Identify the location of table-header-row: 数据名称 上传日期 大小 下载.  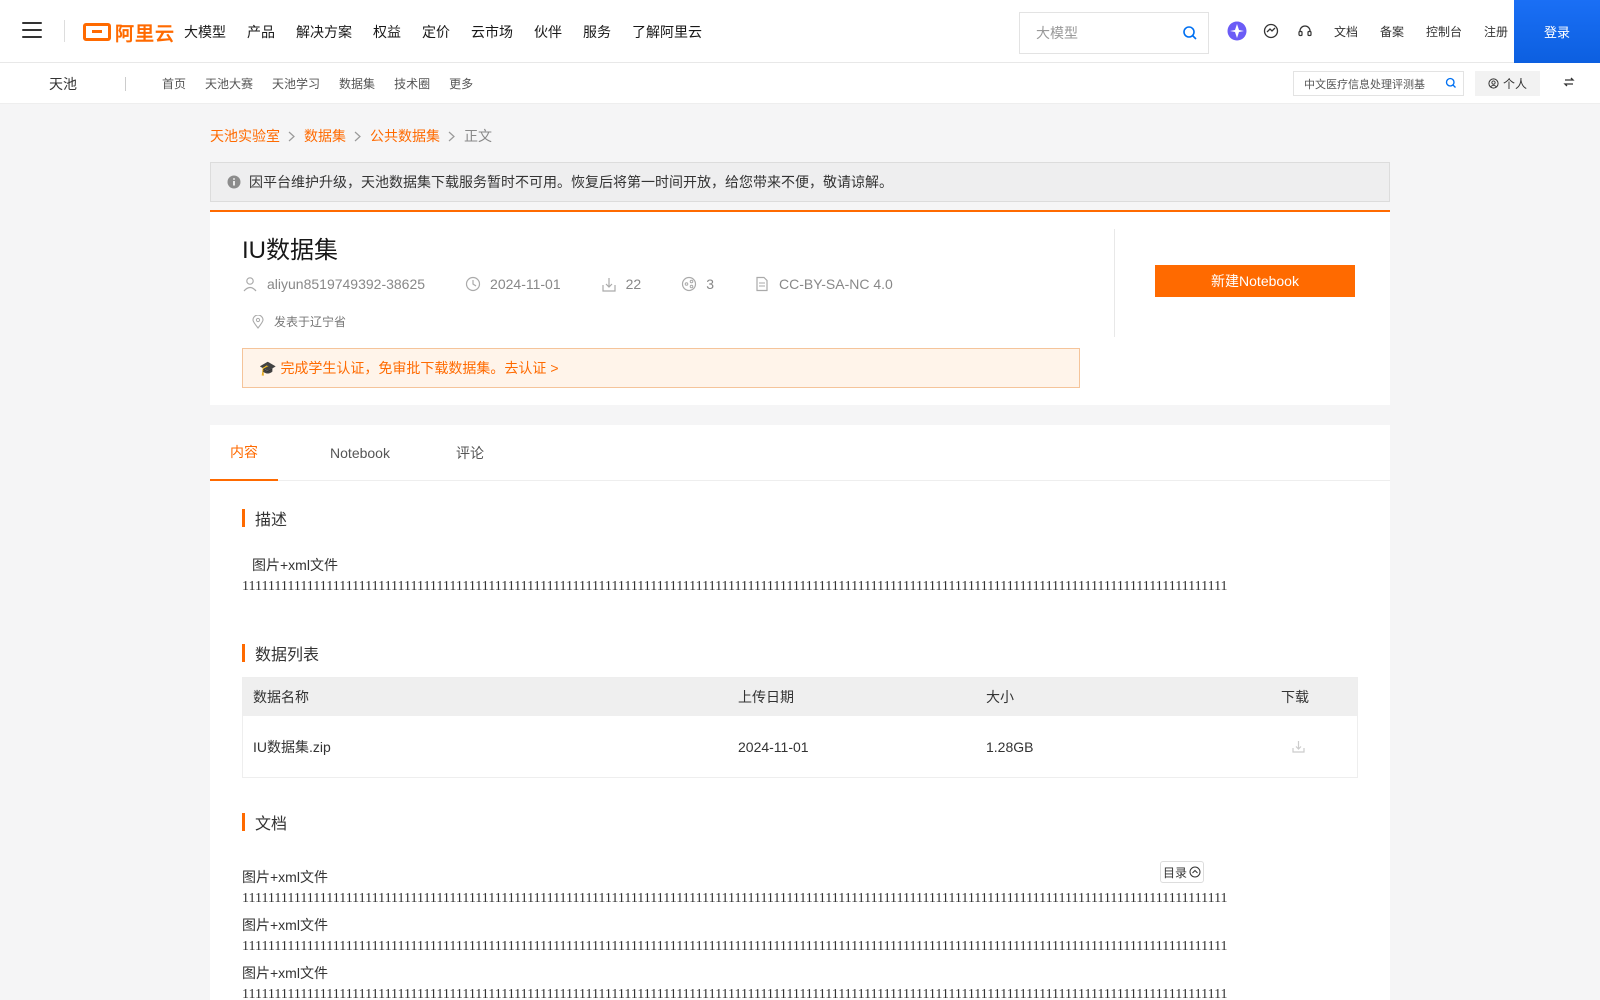
(800, 697).